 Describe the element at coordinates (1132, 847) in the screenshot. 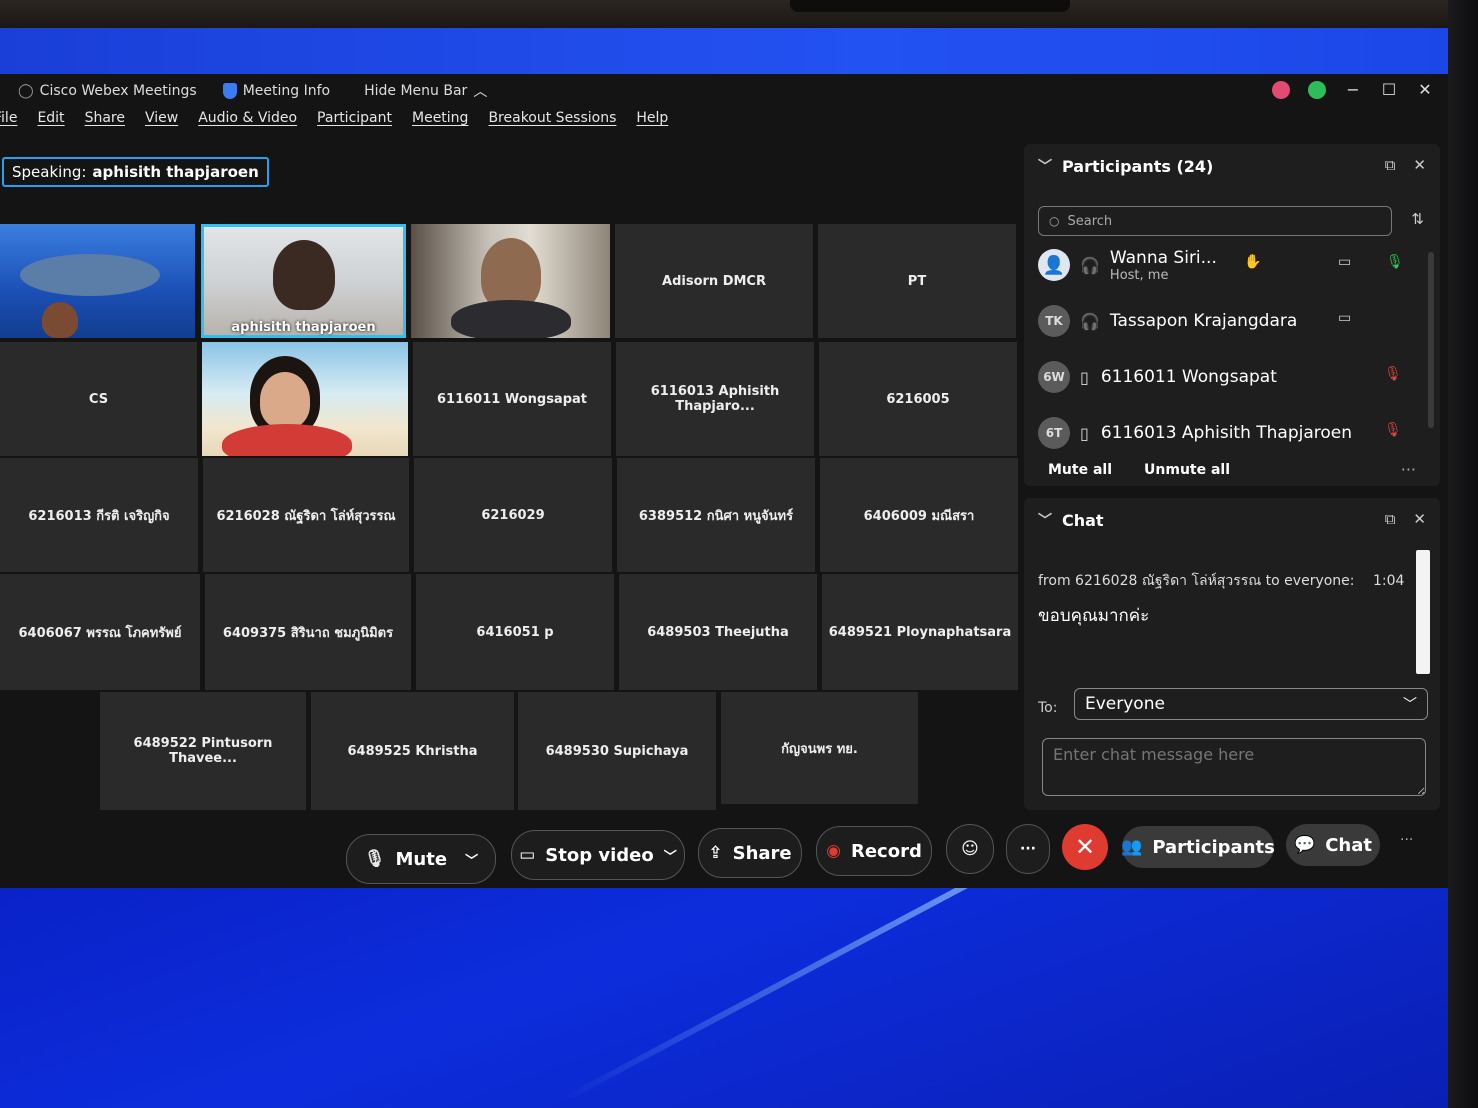

I see `people-icon: 👥` at that location.